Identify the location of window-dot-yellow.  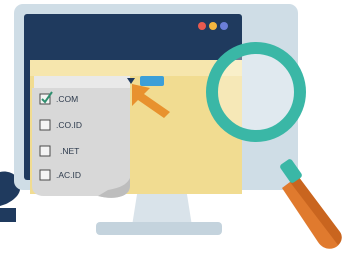
(213, 26).